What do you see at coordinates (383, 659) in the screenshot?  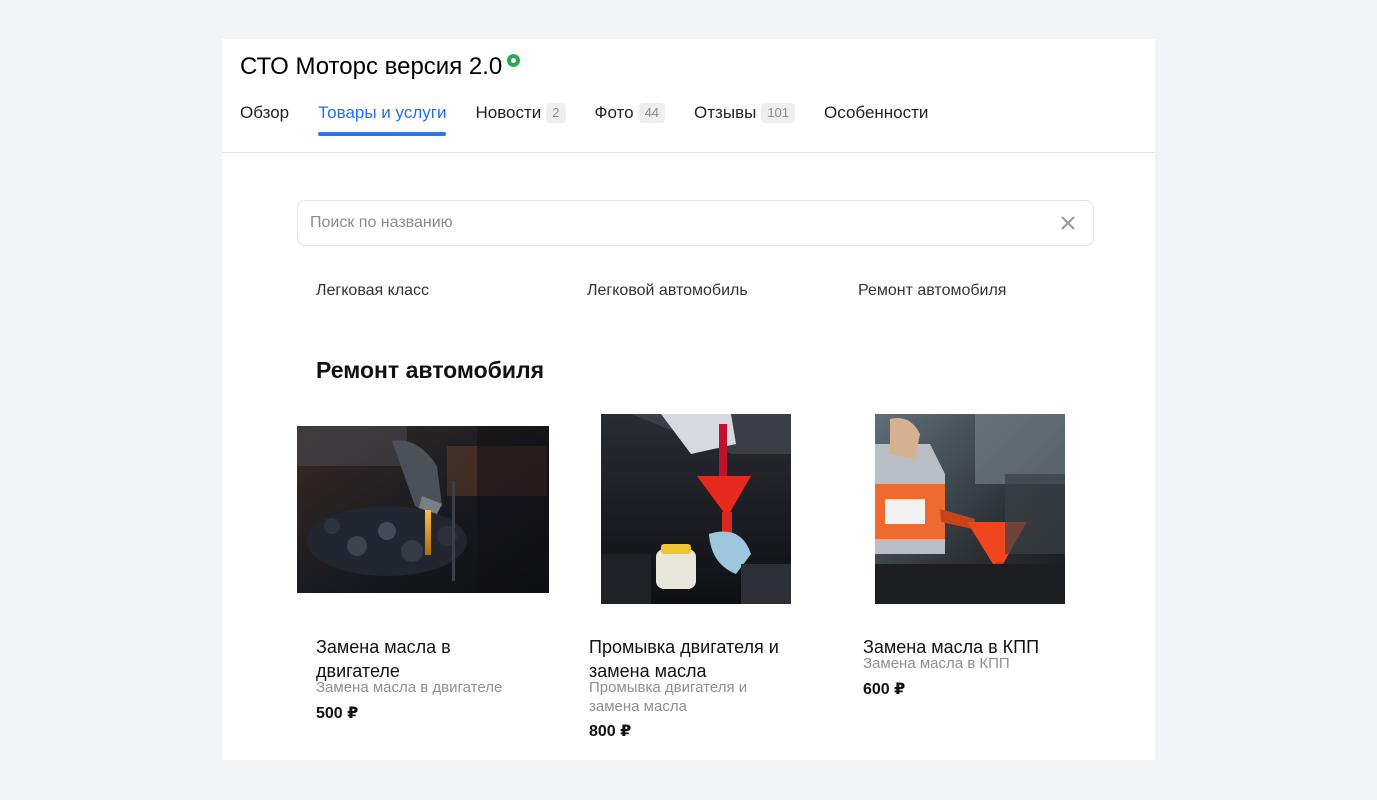 I see `product-name: Замена масла в двигателе` at bounding box center [383, 659].